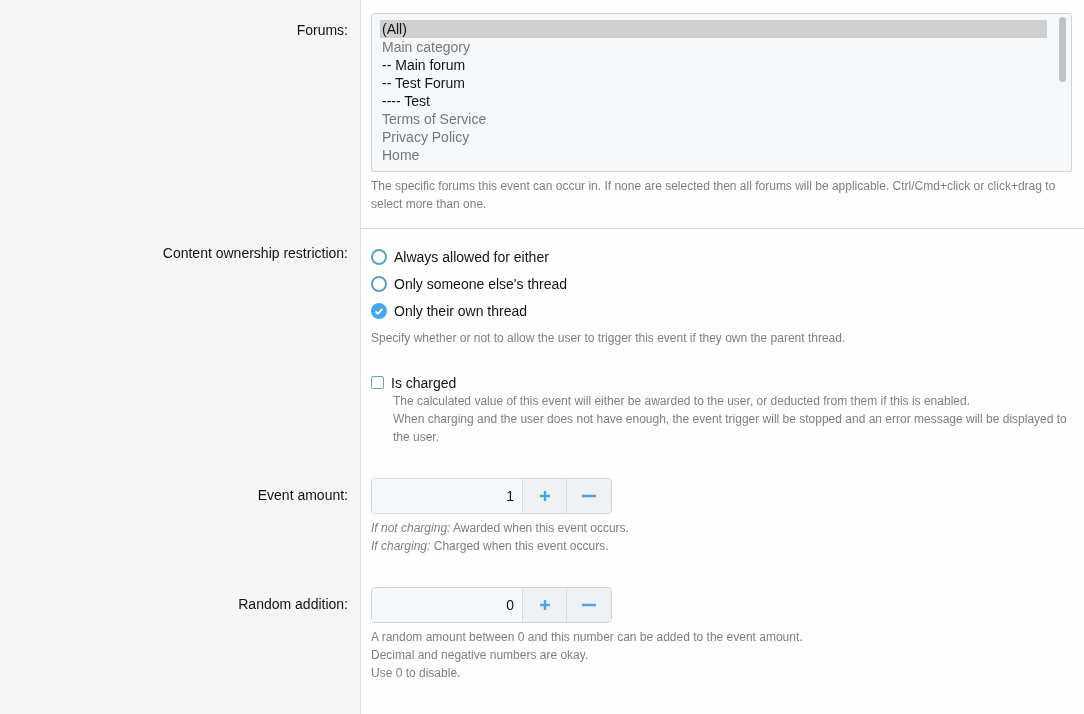 The width and height of the screenshot is (1084, 714). What do you see at coordinates (713, 83) in the screenshot?
I see `forum-option: -- Test Forum` at bounding box center [713, 83].